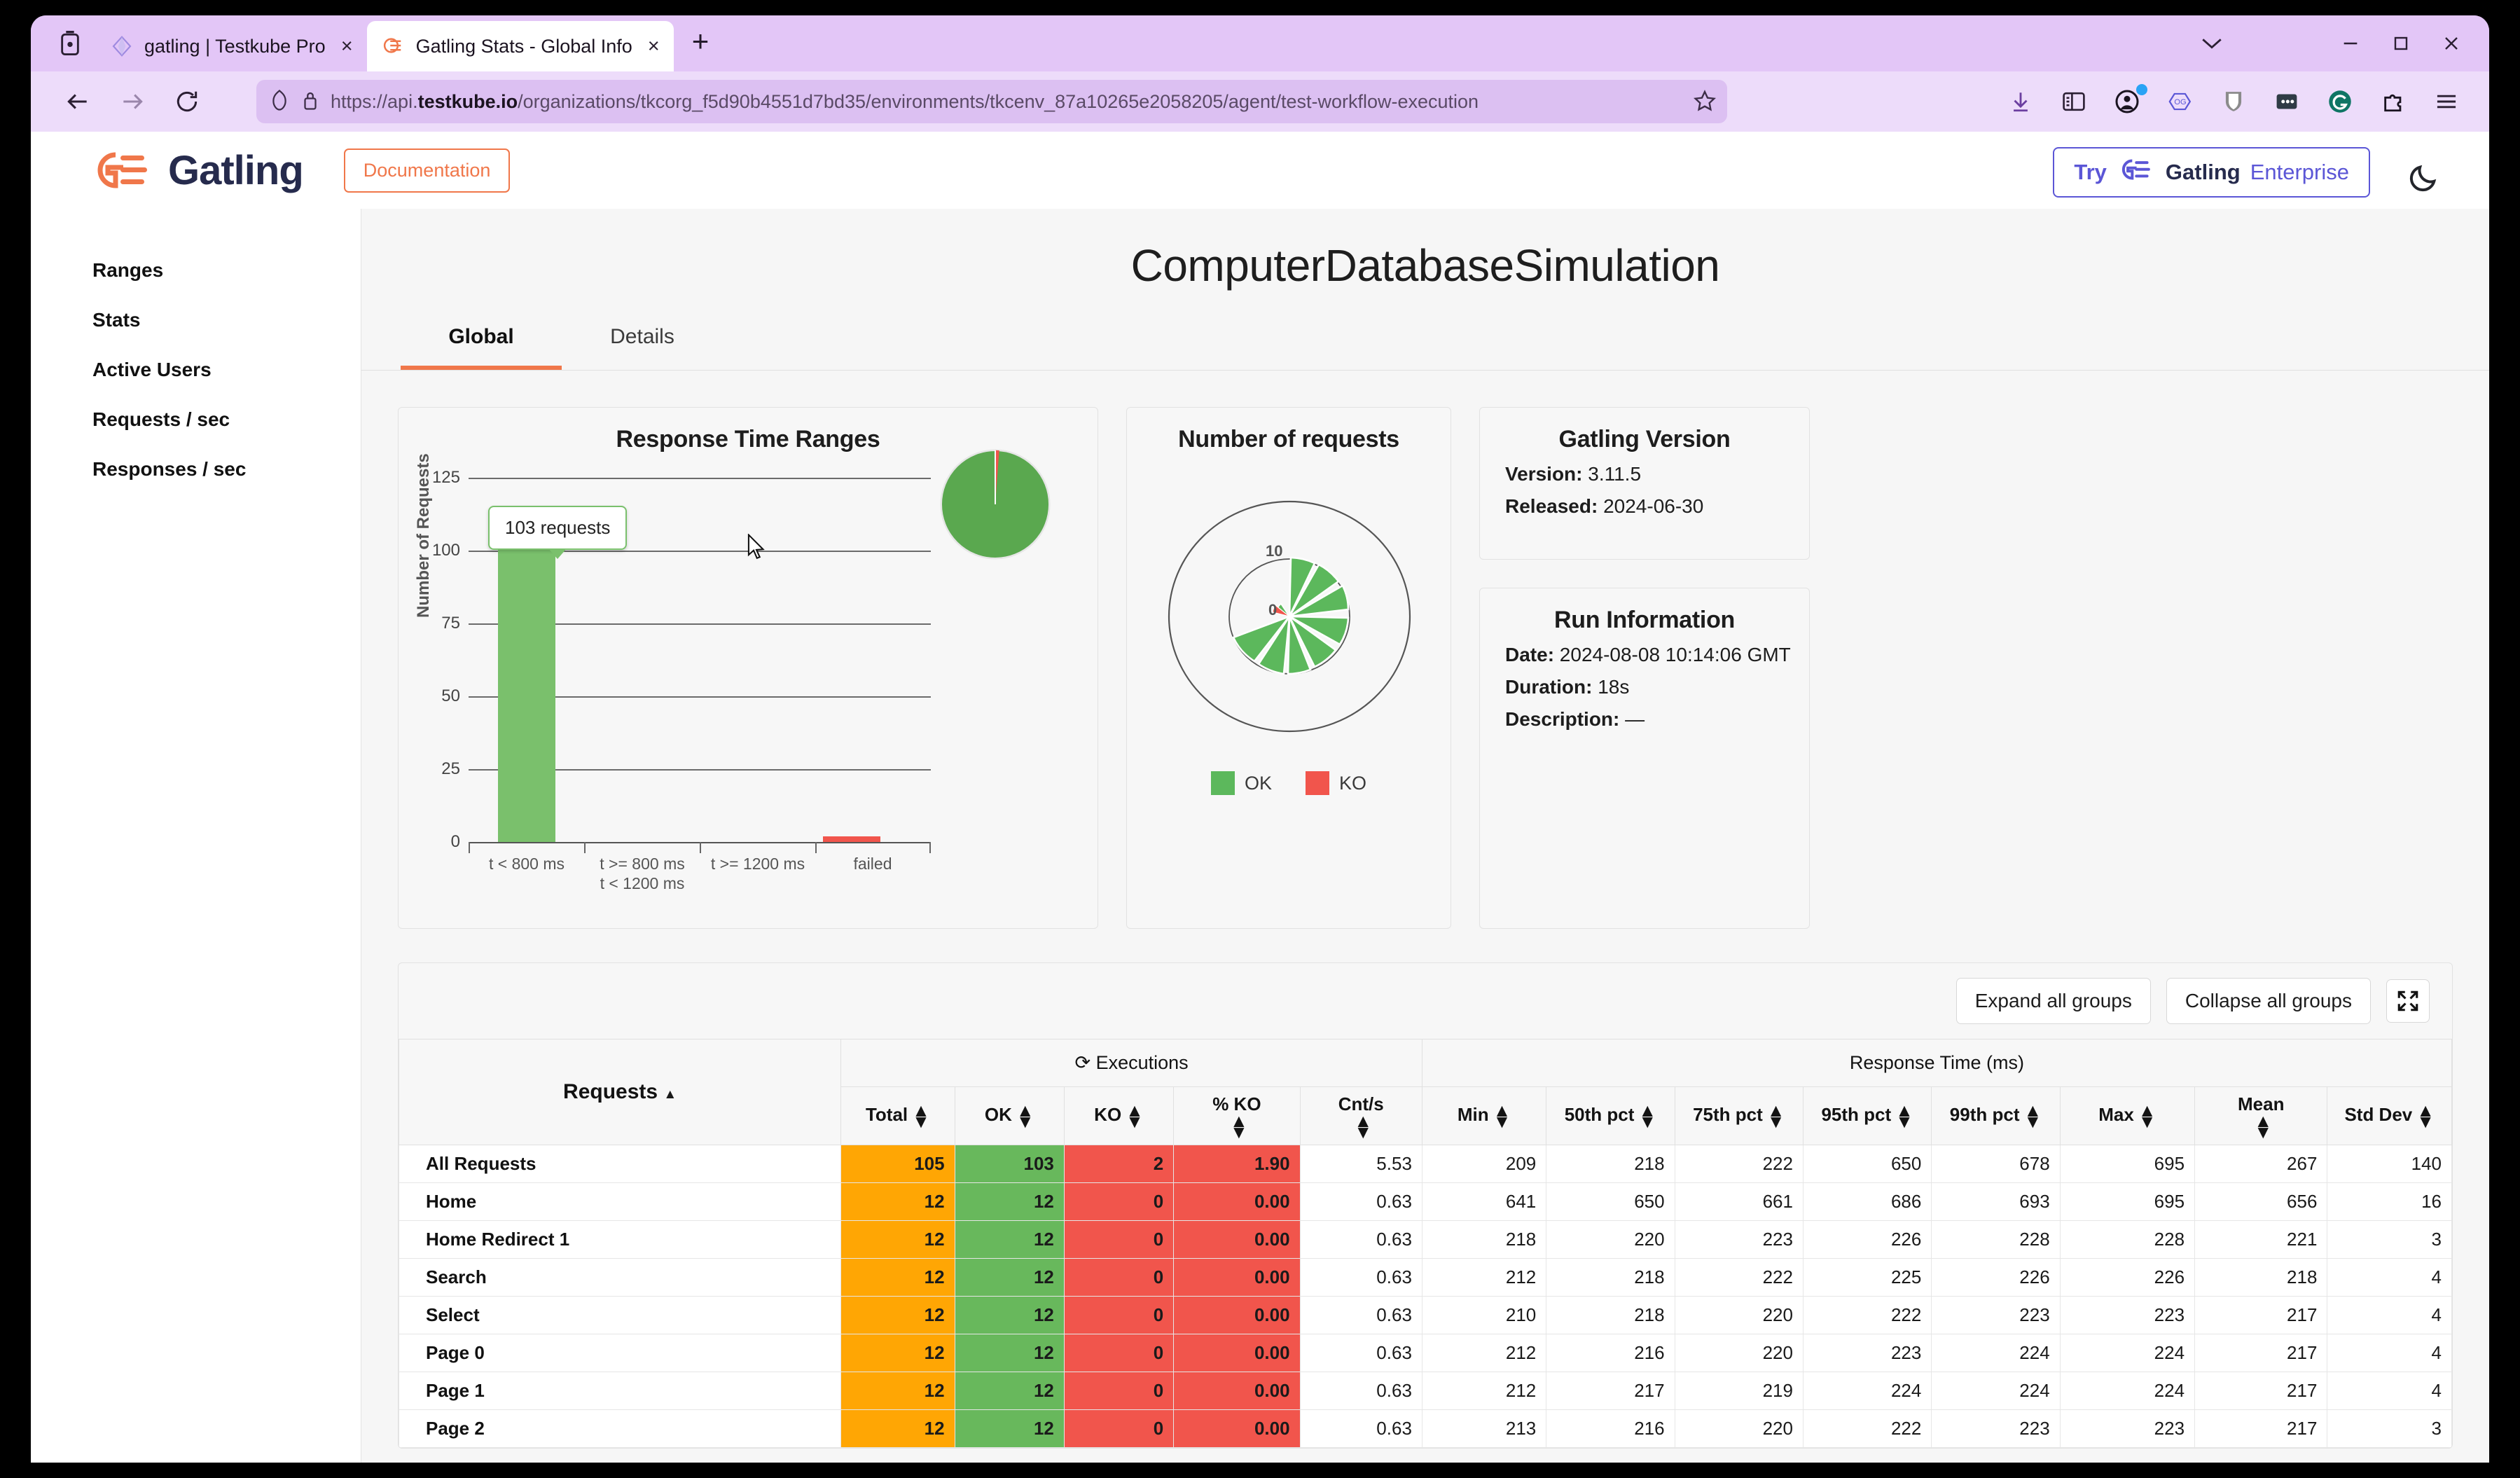  I want to click on table-cell-request-name: Home, so click(620, 1202).